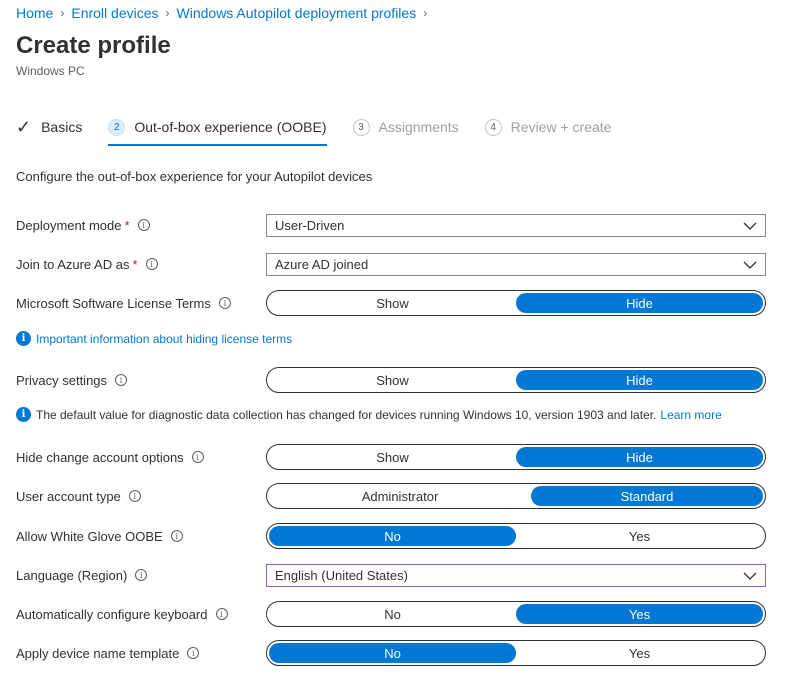 Image resolution: width=798 pixels, height=687 pixels. I want to click on dropdown-value: Azure AD joined, so click(322, 264).